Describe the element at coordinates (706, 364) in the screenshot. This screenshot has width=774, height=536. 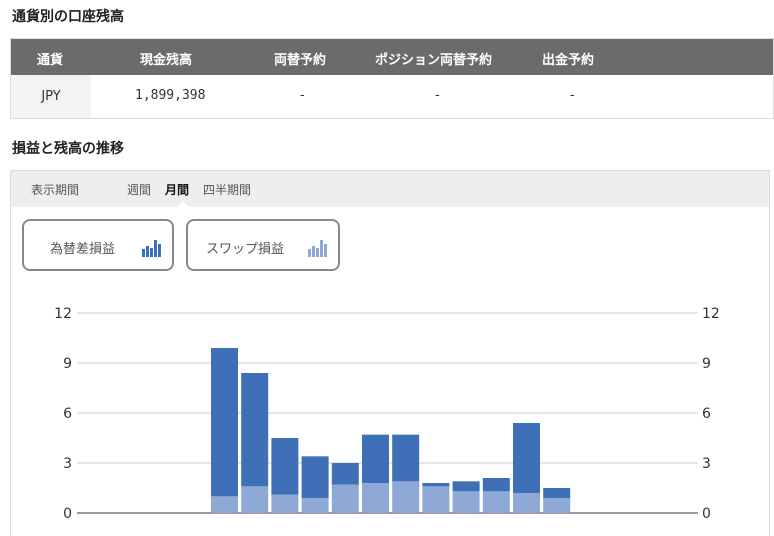
I see `y-tick-label-right: 9` at that location.